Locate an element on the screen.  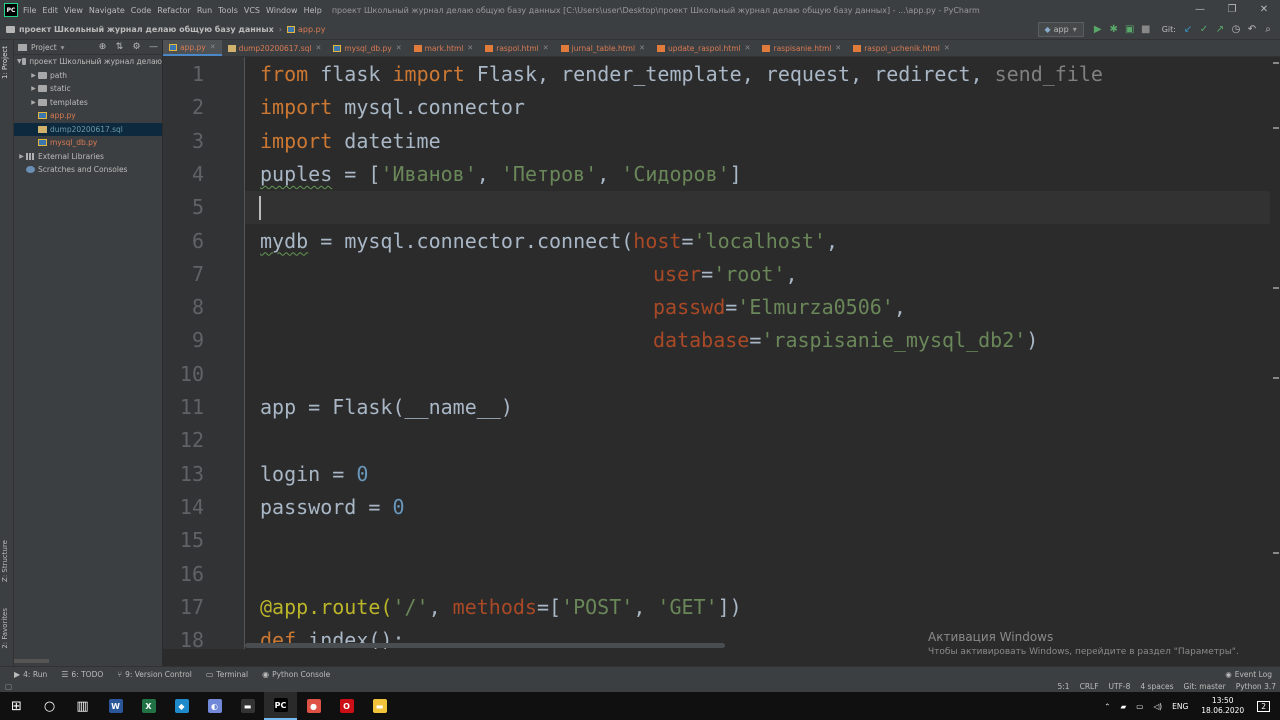
network-icon: ▭ is located at coordinates (1139, 706).